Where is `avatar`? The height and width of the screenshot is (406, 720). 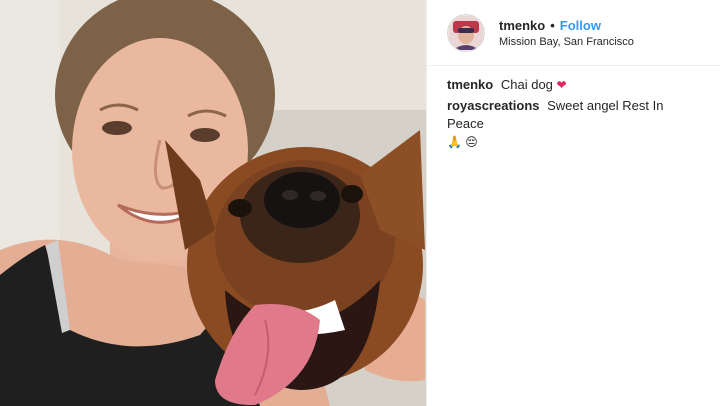 avatar is located at coordinates (466, 32).